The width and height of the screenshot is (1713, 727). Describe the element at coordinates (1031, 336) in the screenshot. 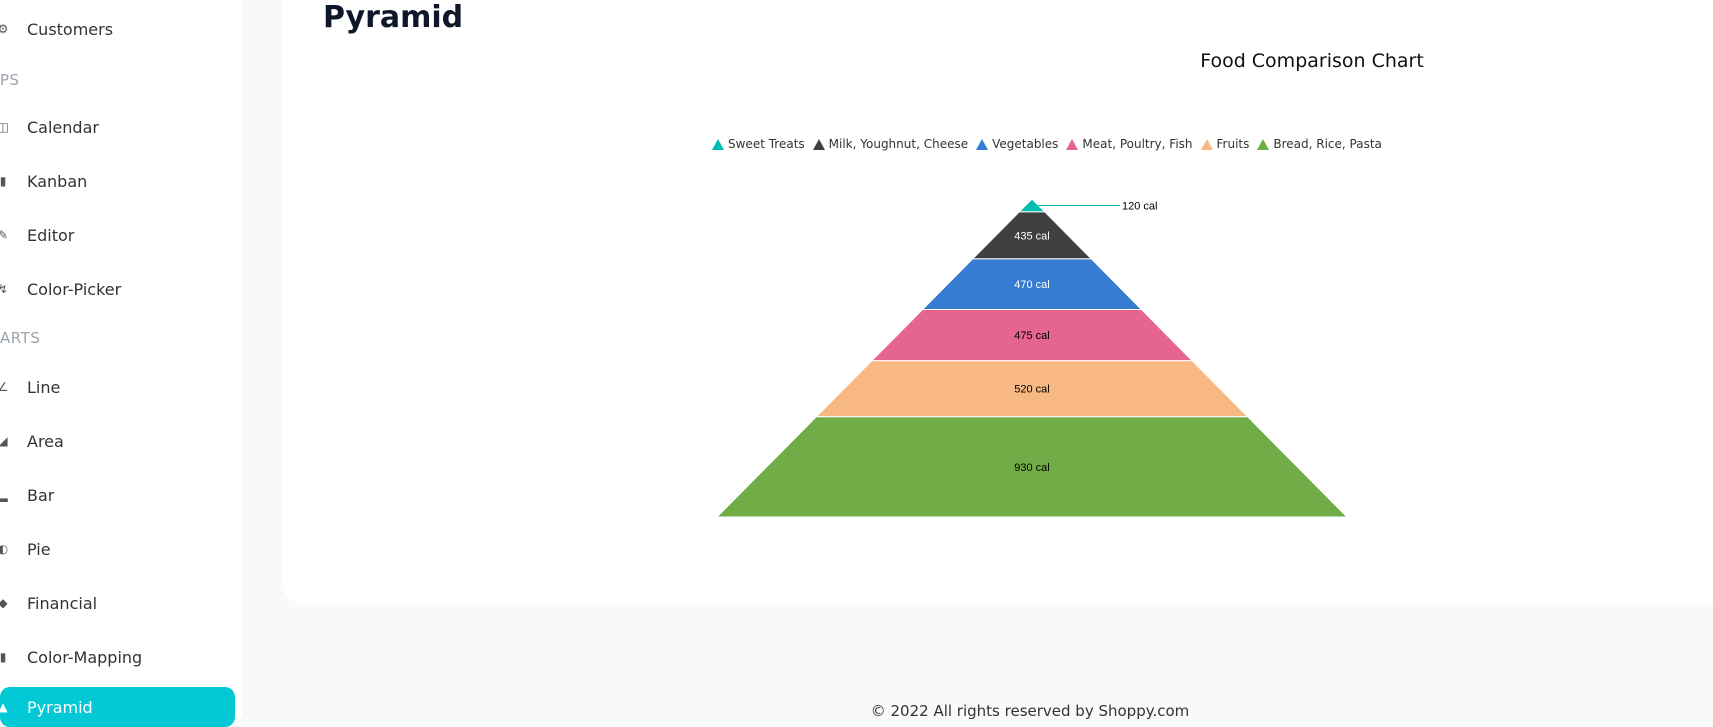

I see `data-label: 475 cal` at that location.